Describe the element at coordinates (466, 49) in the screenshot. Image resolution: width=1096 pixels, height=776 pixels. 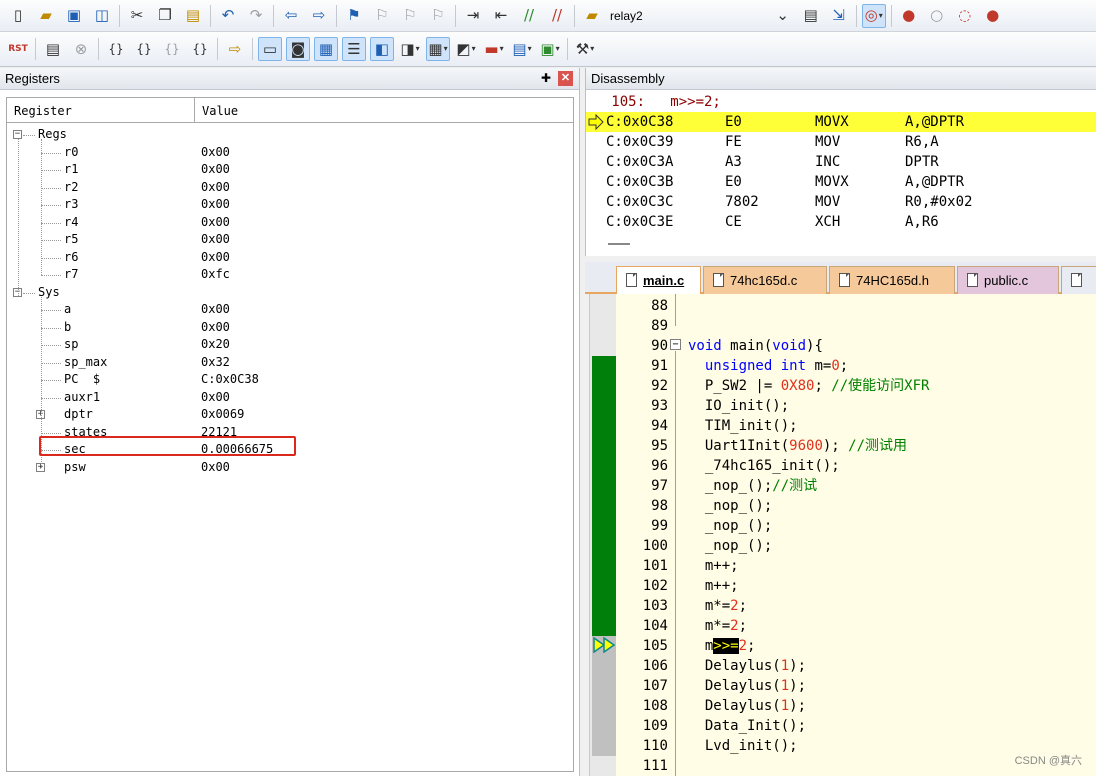
I see `serial-window-icon: ◩ ▾` at that location.